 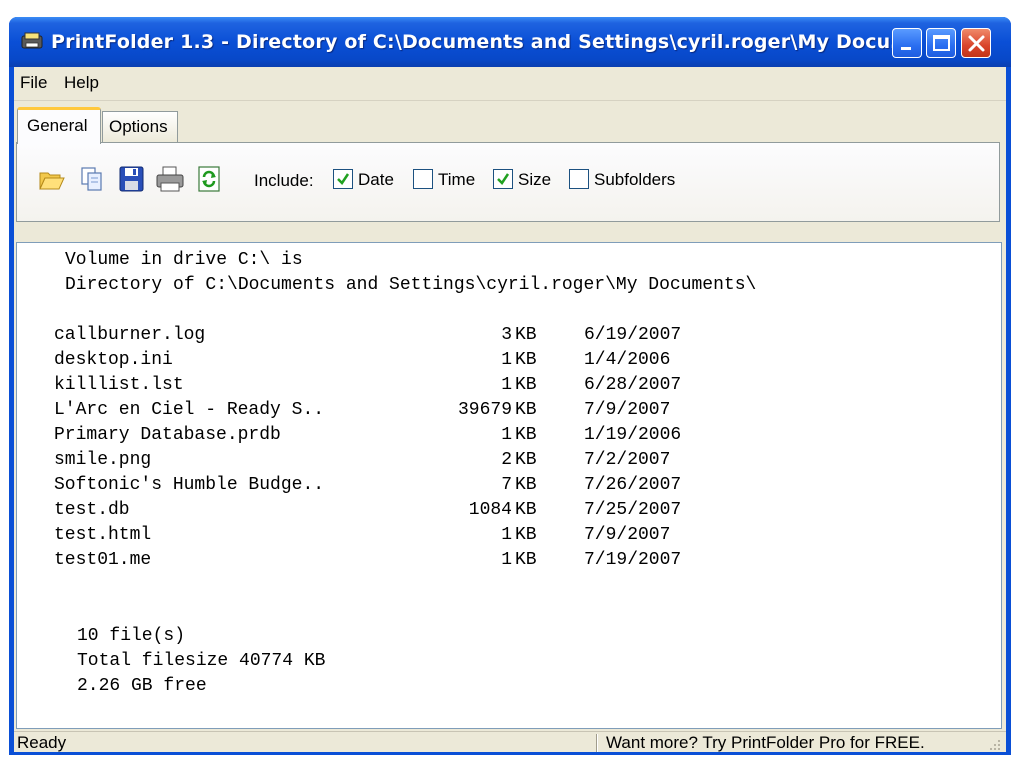 I want to click on minimize-icon, so click(x=906, y=48).